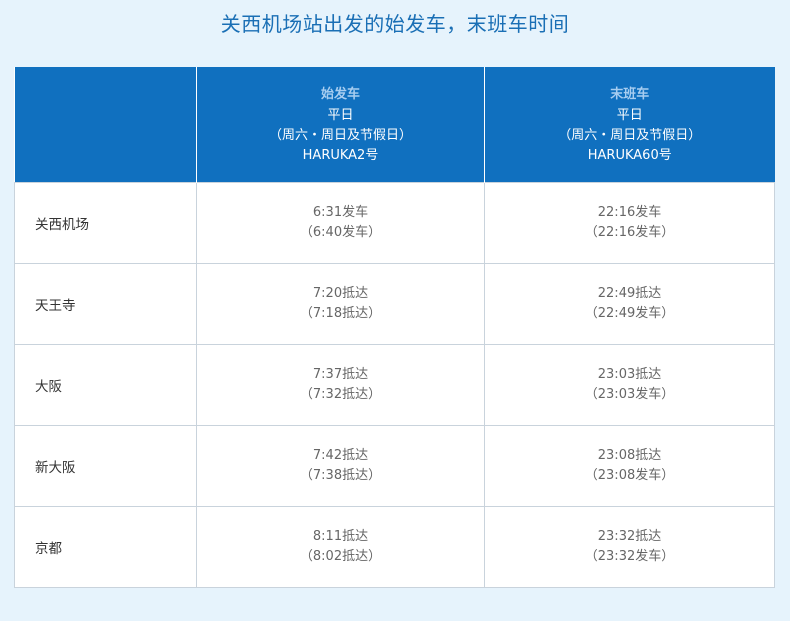 This screenshot has height=621, width=790. I want to click on table-row: 关西机场 6:31发车 （6:40发车） 22:16发车 （22:16发车）, so click(394, 223).